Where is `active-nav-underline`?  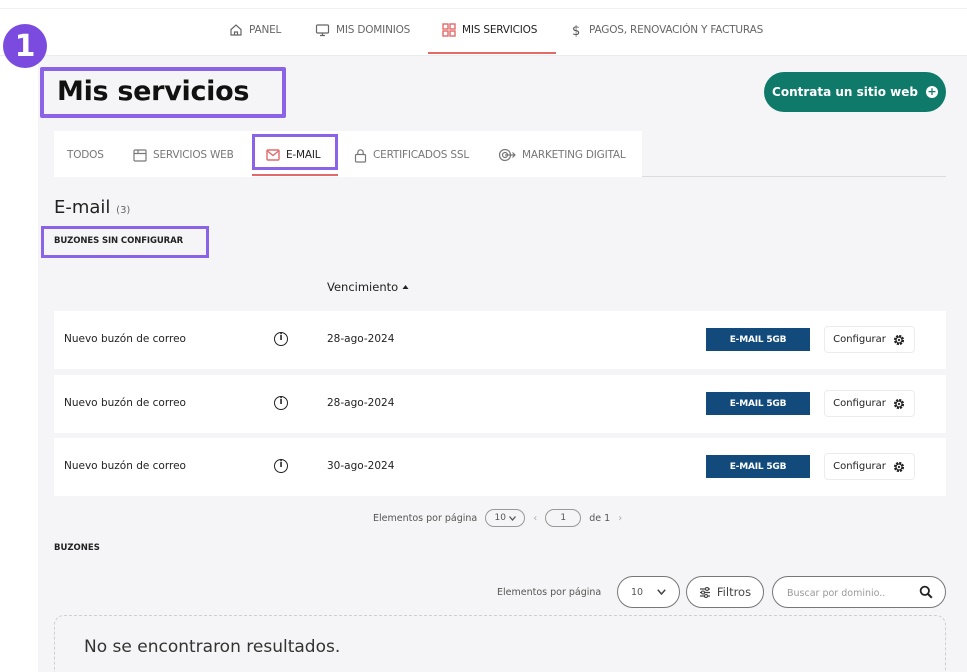
active-nav-underline is located at coordinates (492, 53).